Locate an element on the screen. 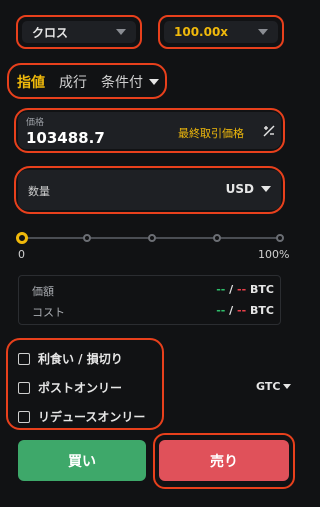 The width and height of the screenshot is (320, 507). reduce-only-label: リデュースオンリー is located at coordinates (92, 417).